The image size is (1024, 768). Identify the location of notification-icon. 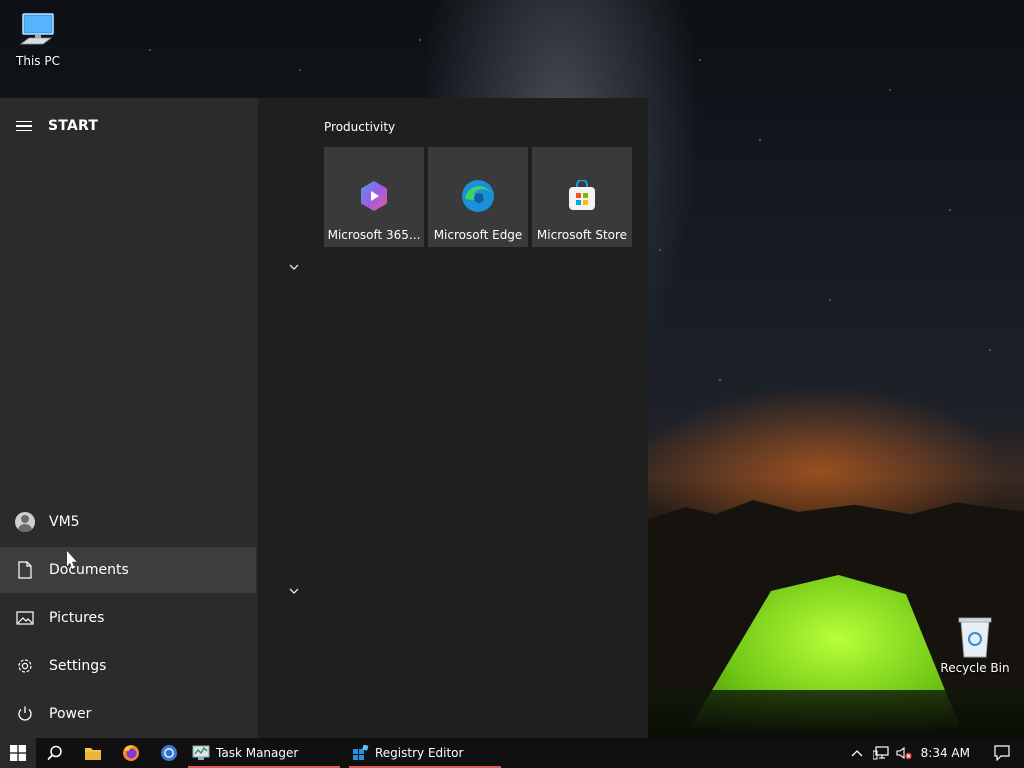
(1002, 753).